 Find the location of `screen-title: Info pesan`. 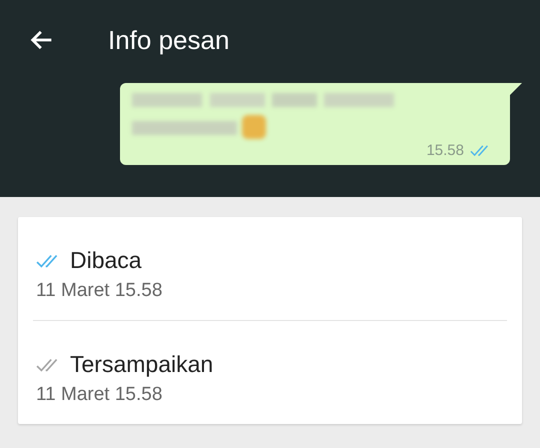

screen-title: Info pesan is located at coordinates (169, 40).